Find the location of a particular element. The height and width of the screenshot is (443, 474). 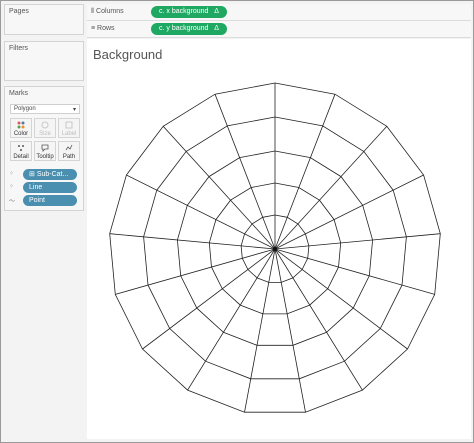

line-pill: Line is located at coordinates (50, 187).